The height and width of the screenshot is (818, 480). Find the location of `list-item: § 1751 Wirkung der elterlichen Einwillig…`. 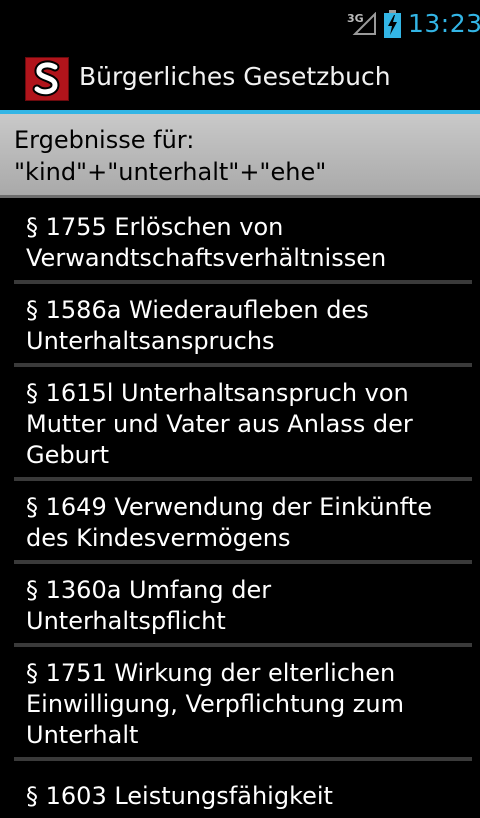

list-item: § 1751 Wirkung der elterlichen Einwillig… is located at coordinates (240, 702).